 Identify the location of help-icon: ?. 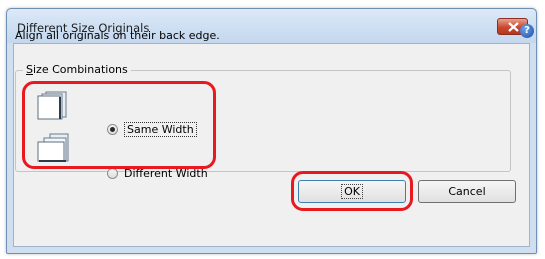
(527, 31).